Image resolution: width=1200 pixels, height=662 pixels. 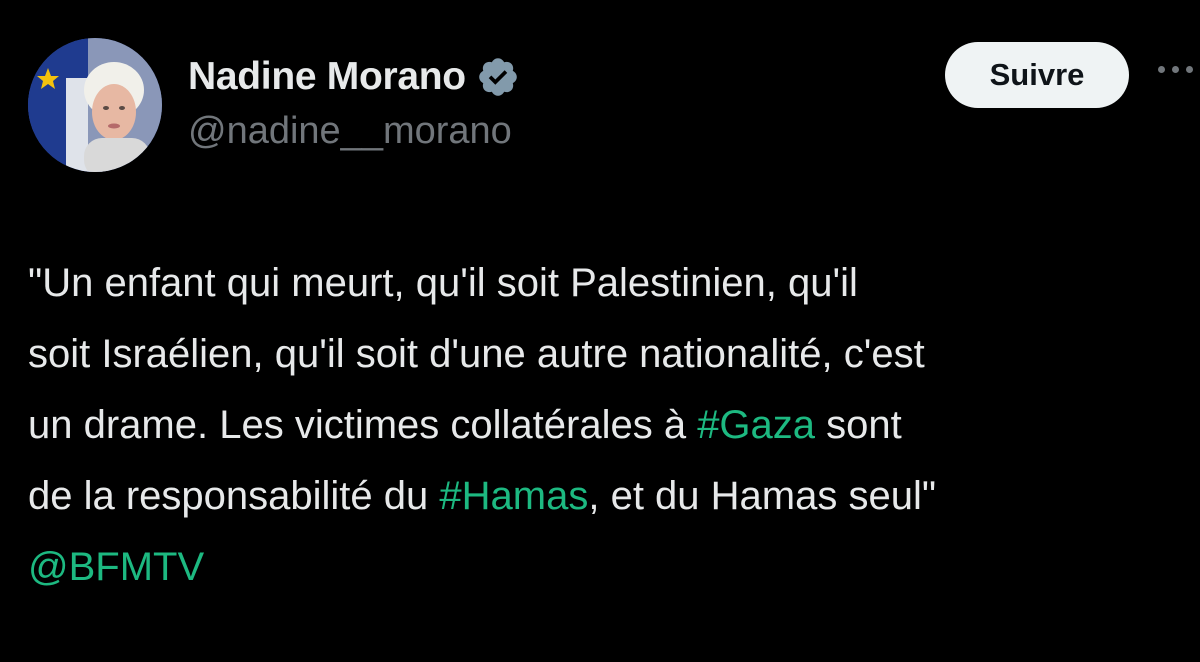 I want to click on tweet-line: @BFMTV, so click(x=614, y=567).